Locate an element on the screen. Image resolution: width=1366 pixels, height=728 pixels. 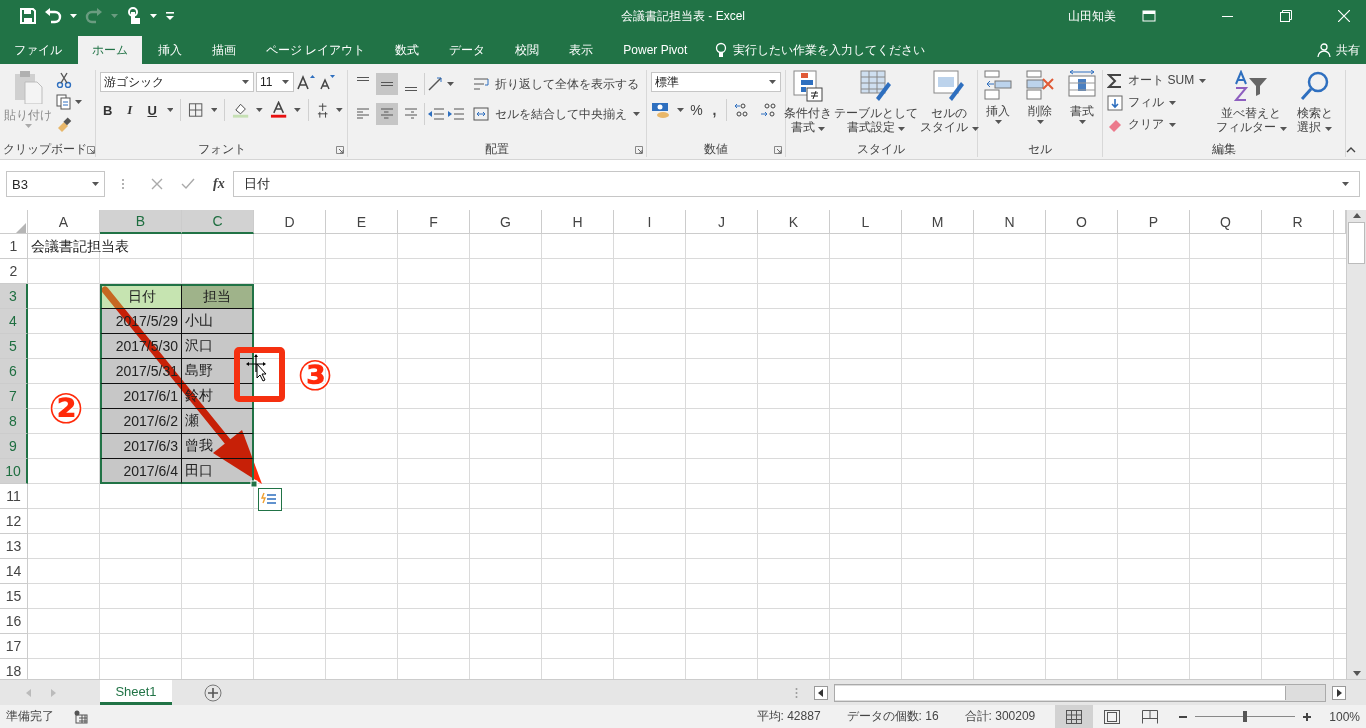
name-box: B3 is located at coordinates (55, 184).